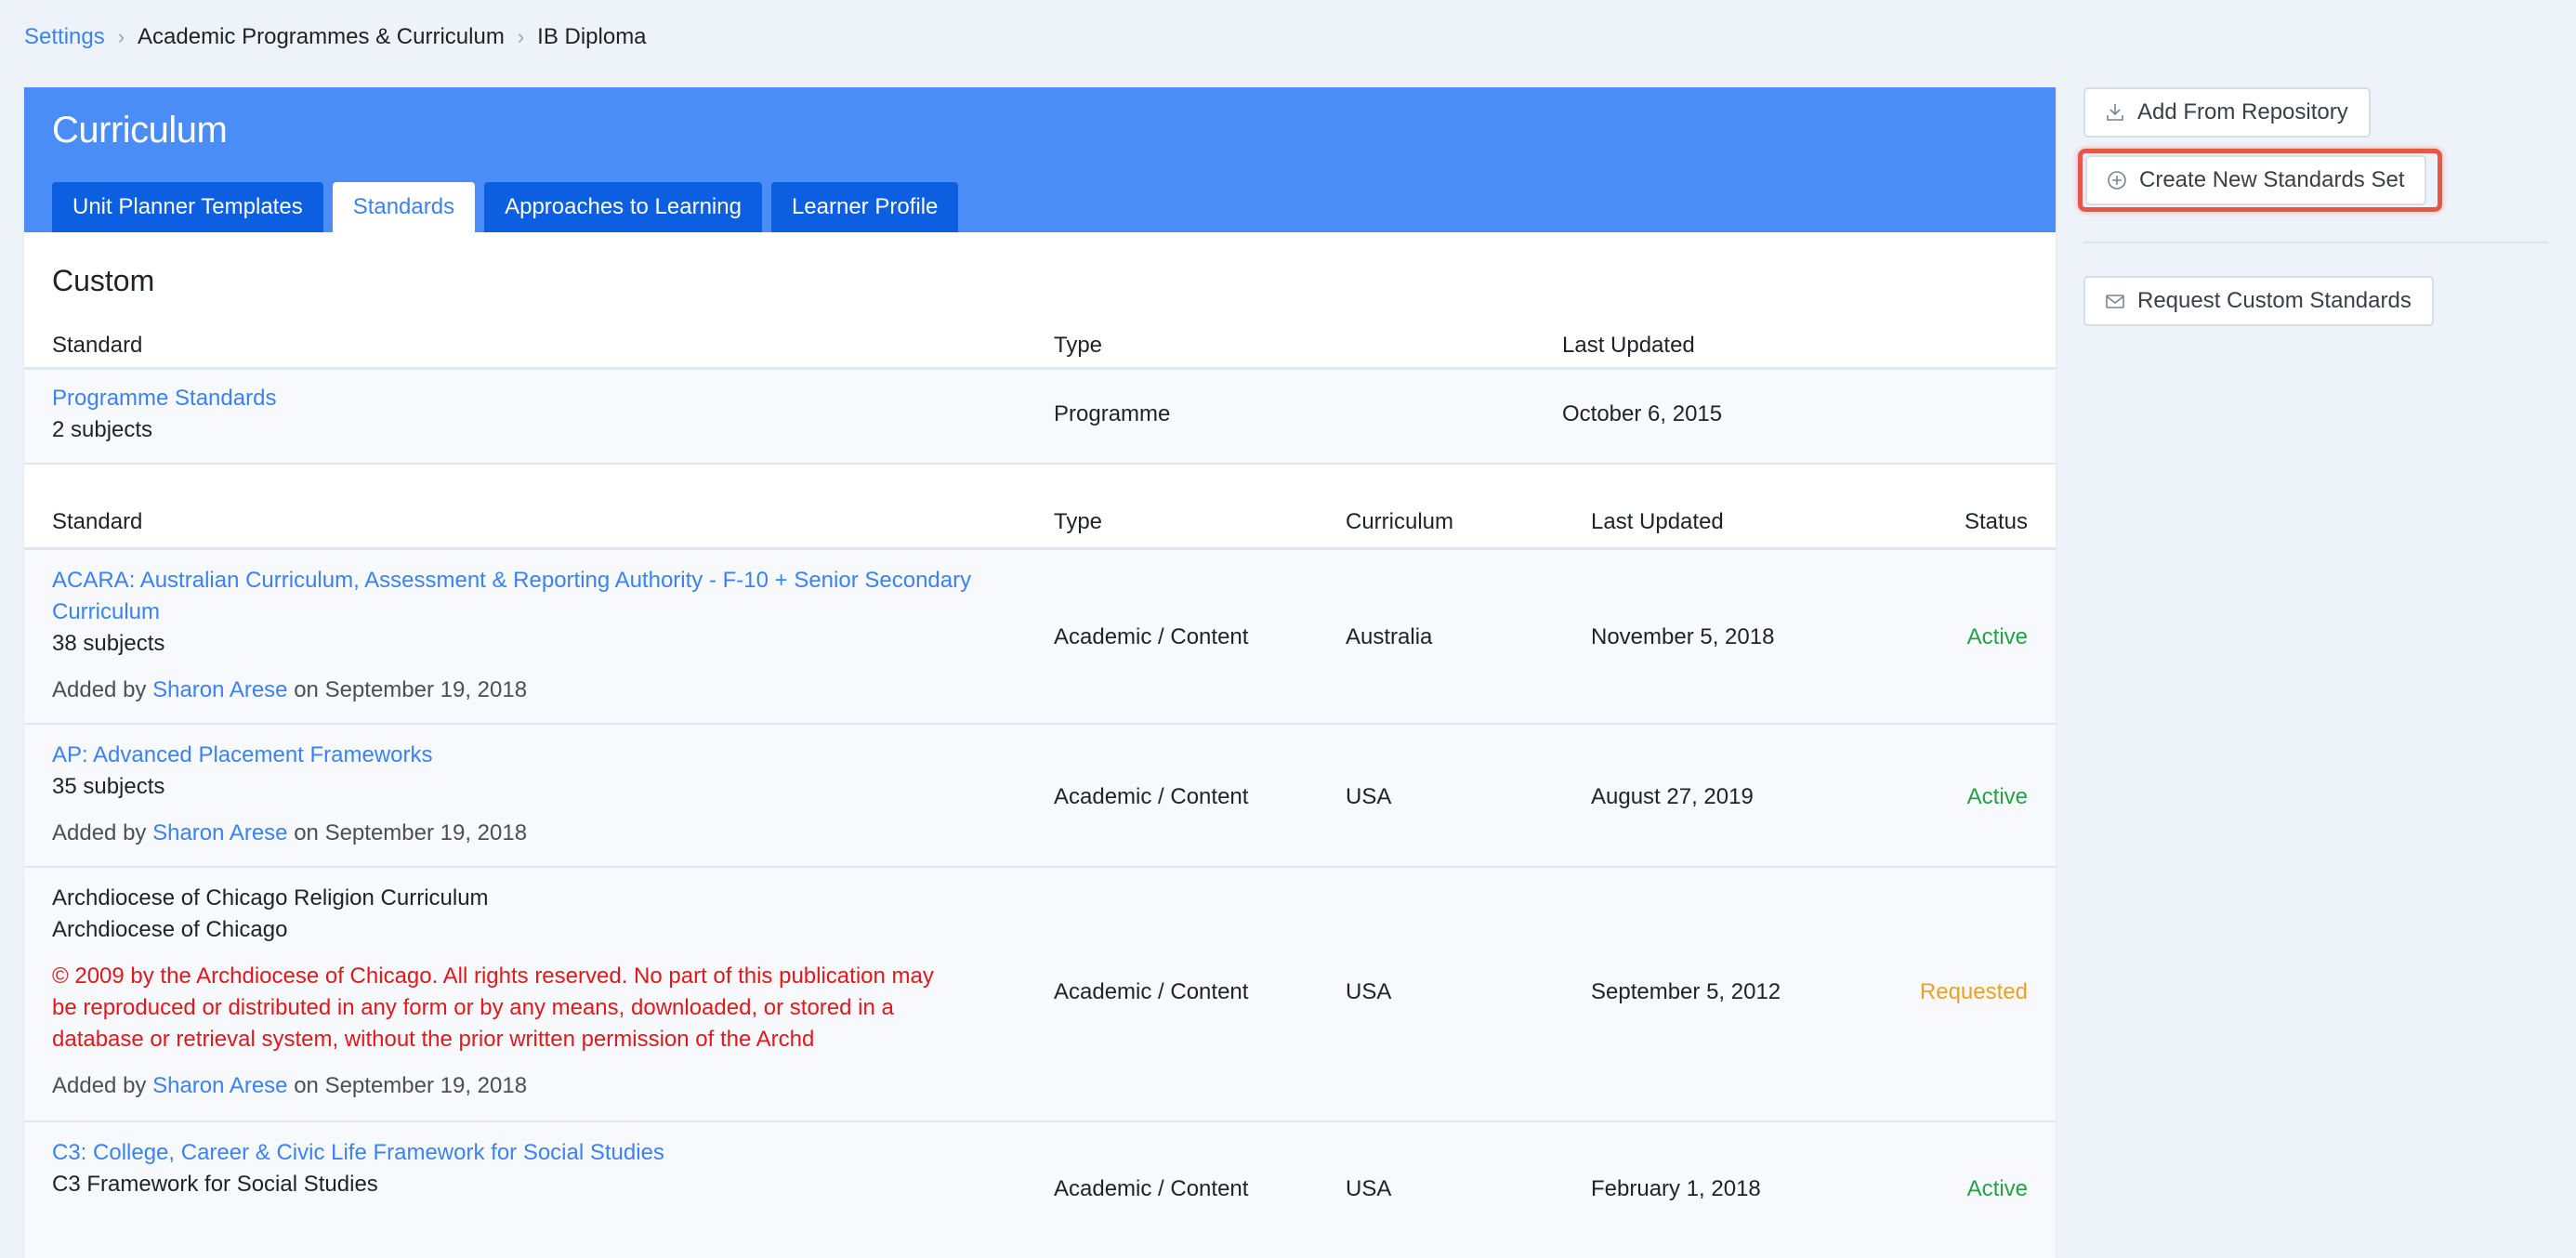  What do you see at coordinates (544, 755) in the screenshot?
I see `standard-name-link: AP: Advanced Placement Frameworks` at bounding box center [544, 755].